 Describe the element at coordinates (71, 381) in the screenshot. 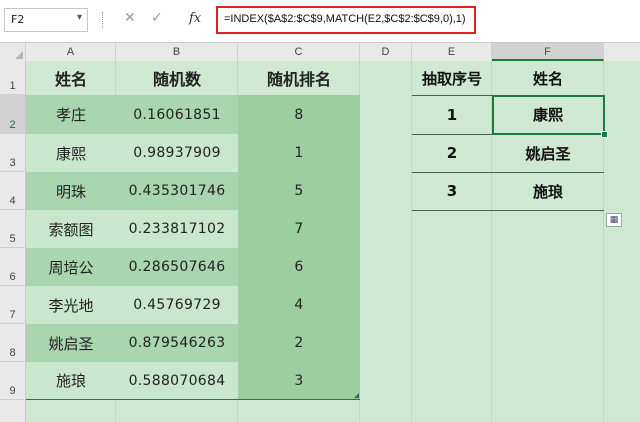

I see `table-cell-name: 施琅` at that location.